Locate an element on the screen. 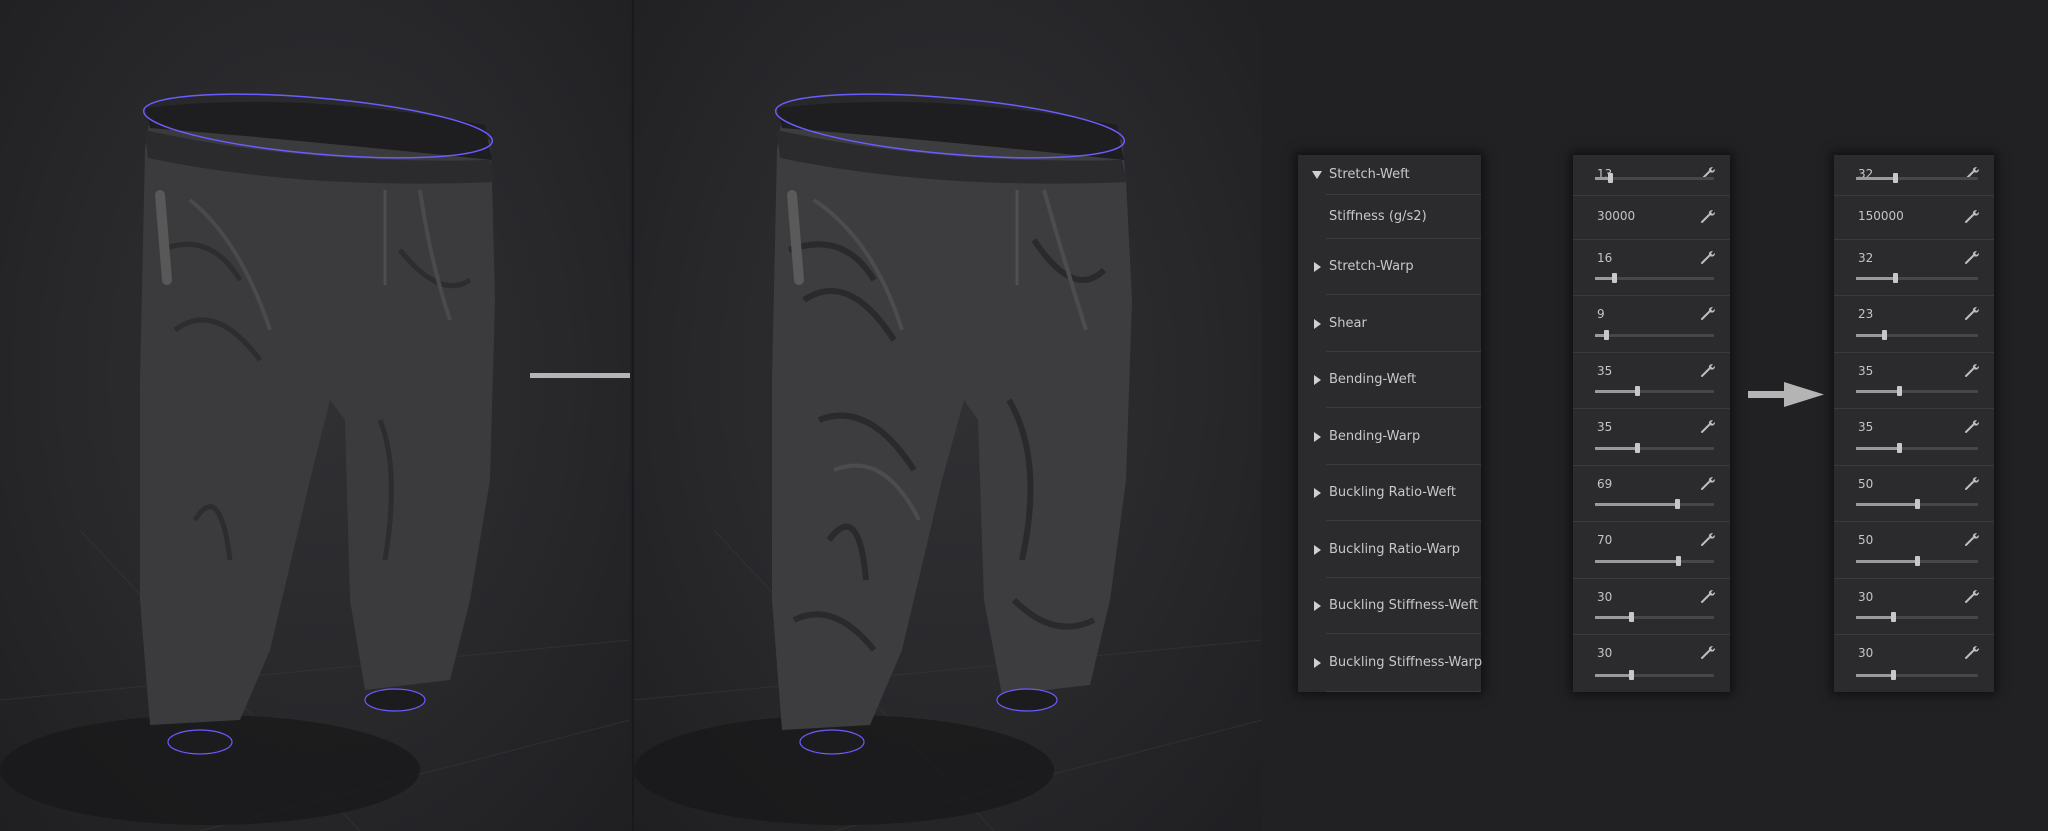  property-row: Shear is located at coordinates (1389, 323).